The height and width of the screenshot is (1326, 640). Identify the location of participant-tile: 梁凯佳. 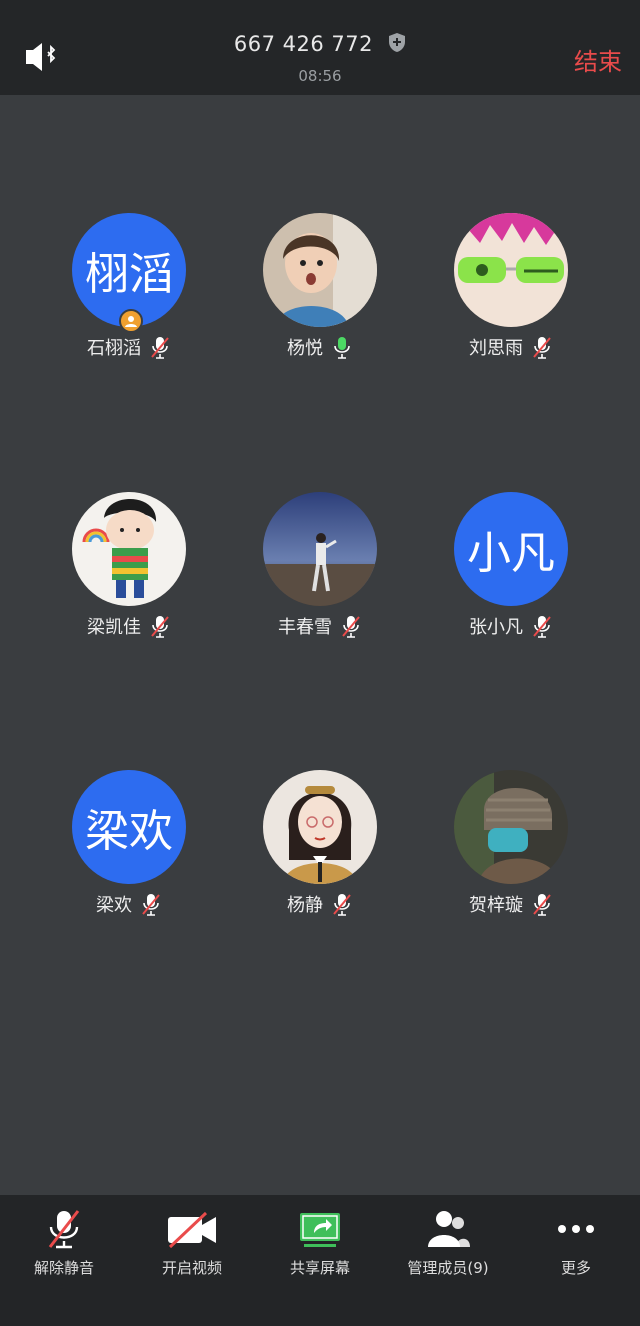
(129, 565).